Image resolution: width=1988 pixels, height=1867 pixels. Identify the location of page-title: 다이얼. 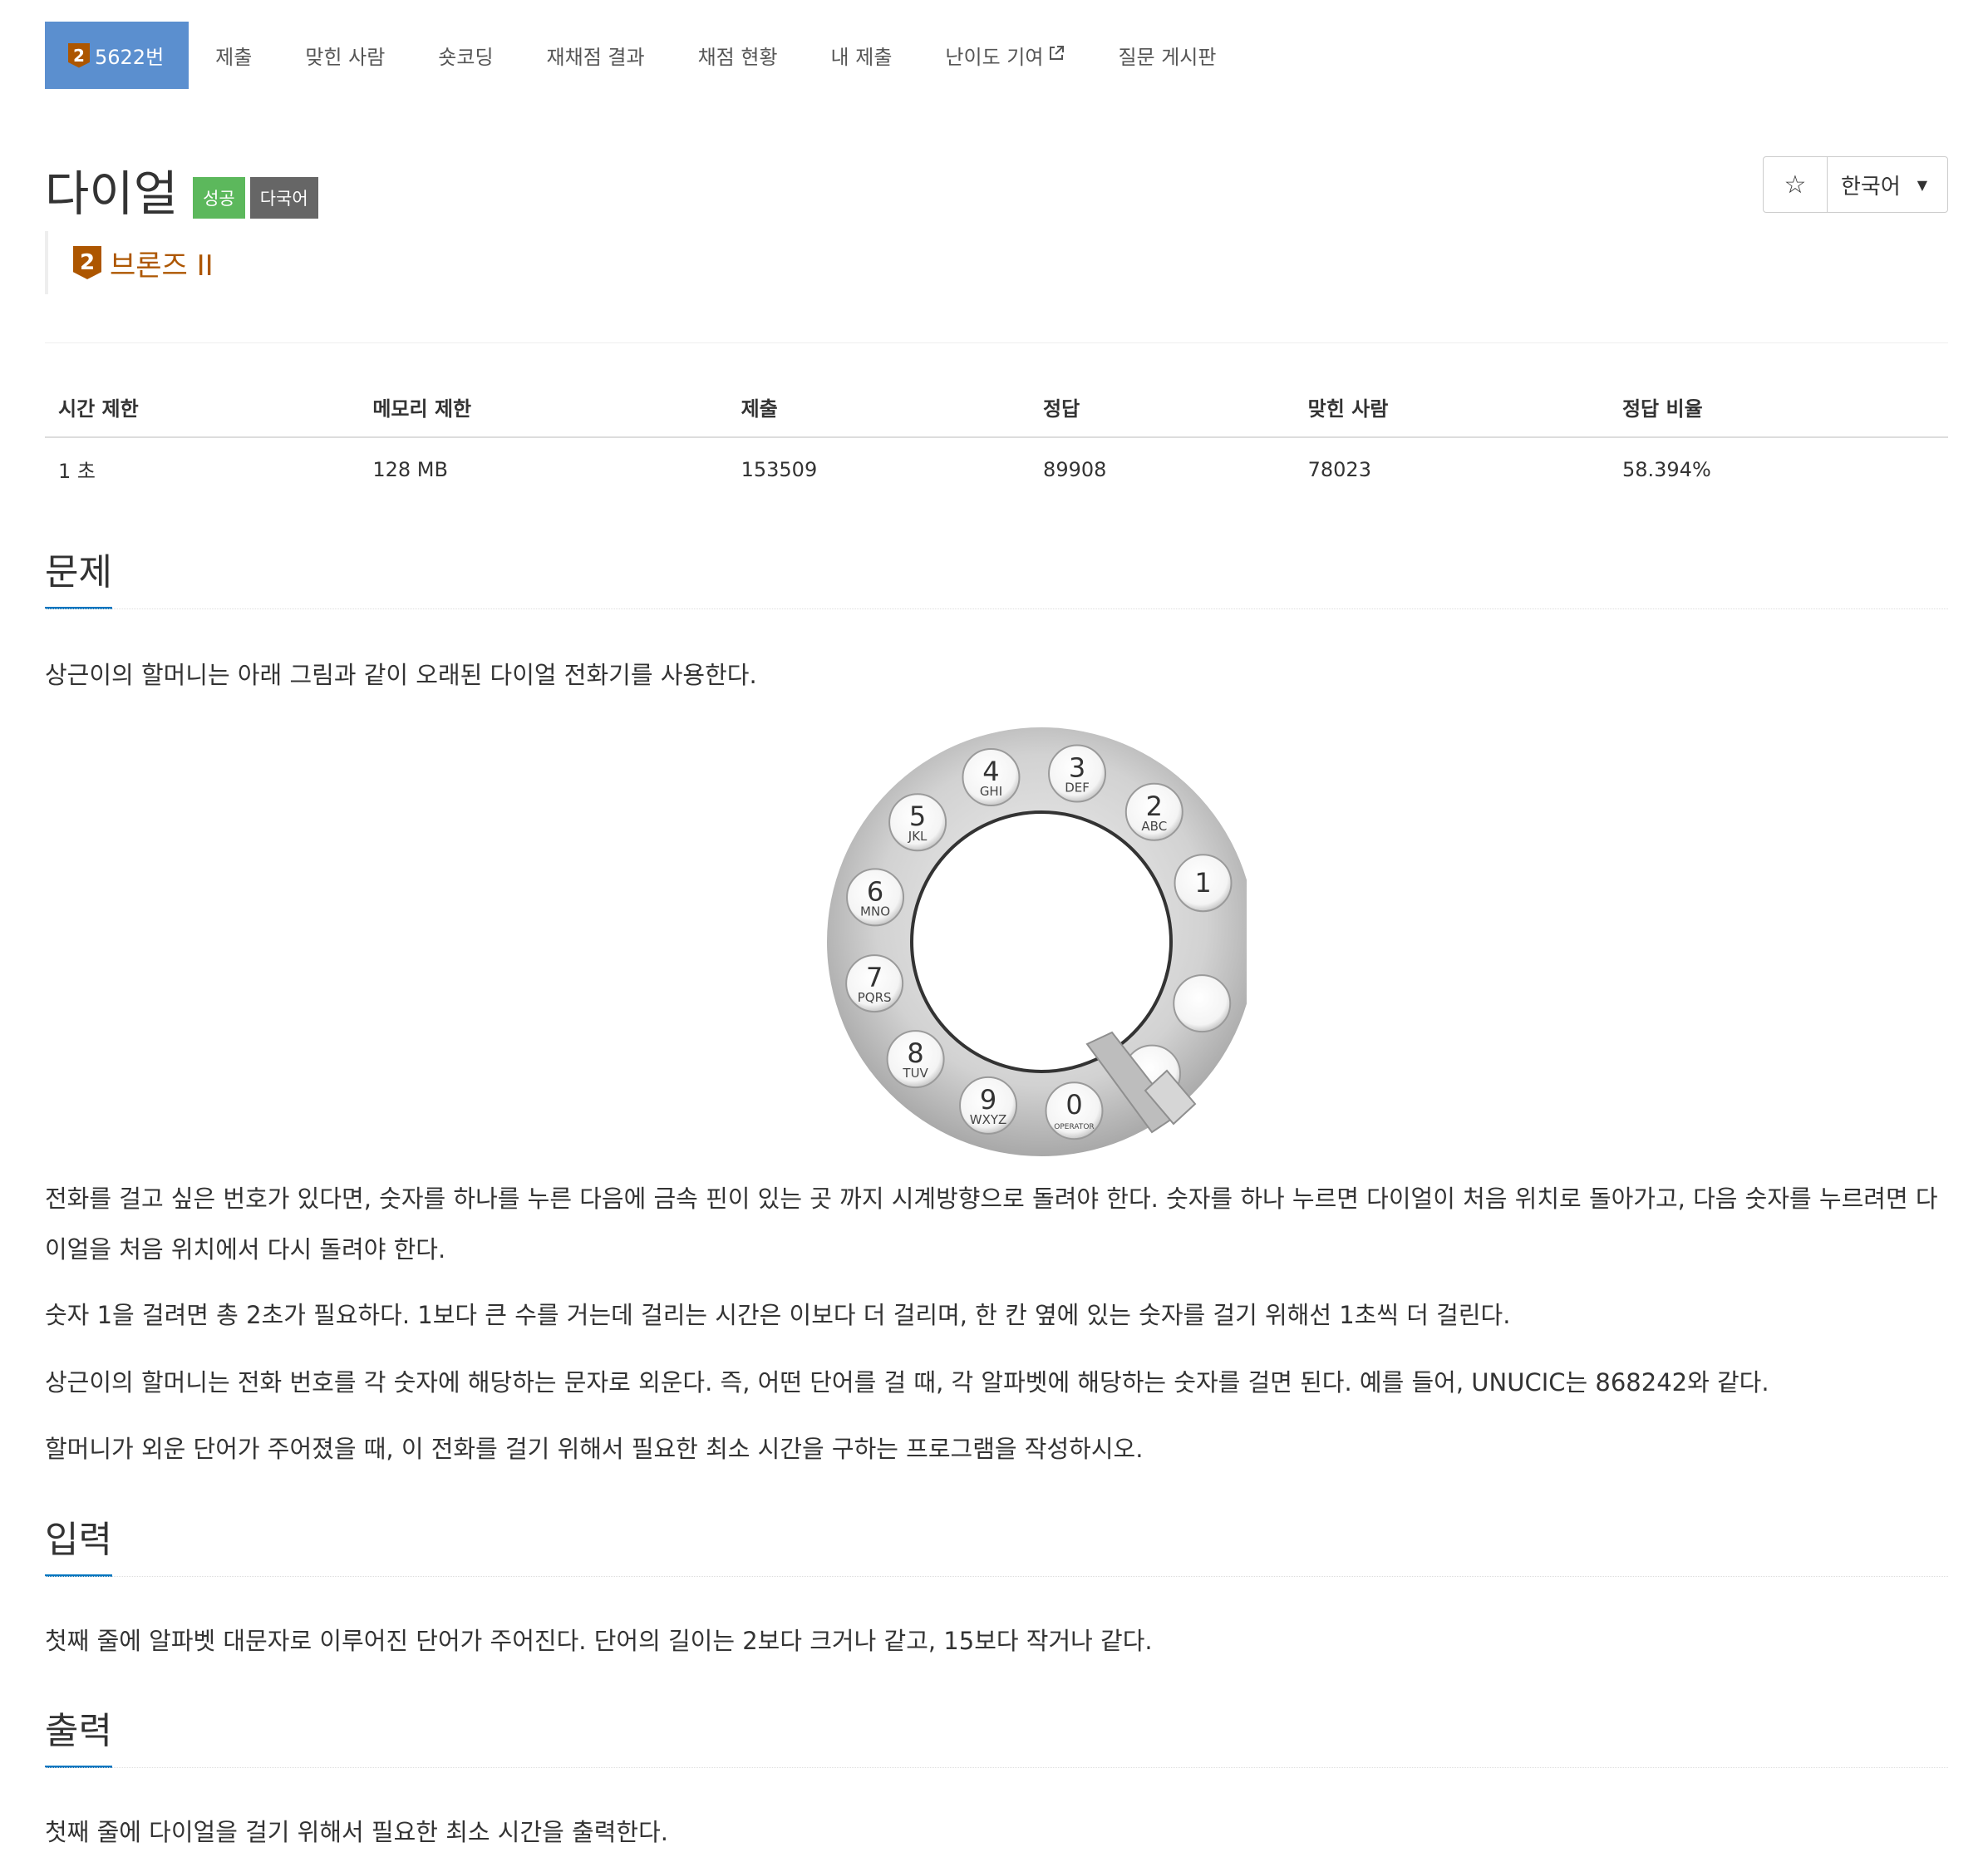
(112, 193).